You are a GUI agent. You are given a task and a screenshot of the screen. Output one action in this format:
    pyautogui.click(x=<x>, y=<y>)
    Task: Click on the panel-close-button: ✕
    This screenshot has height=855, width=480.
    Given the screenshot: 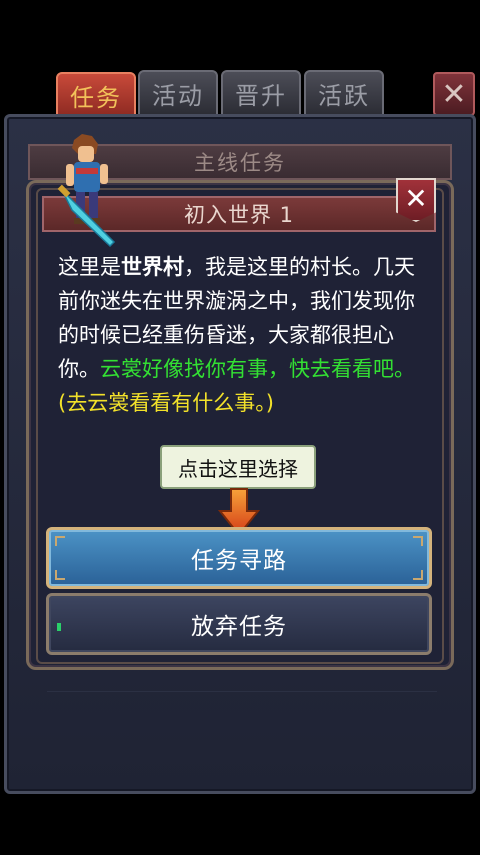 What is the action you would take?
    pyautogui.click(x=454, y=94)
    